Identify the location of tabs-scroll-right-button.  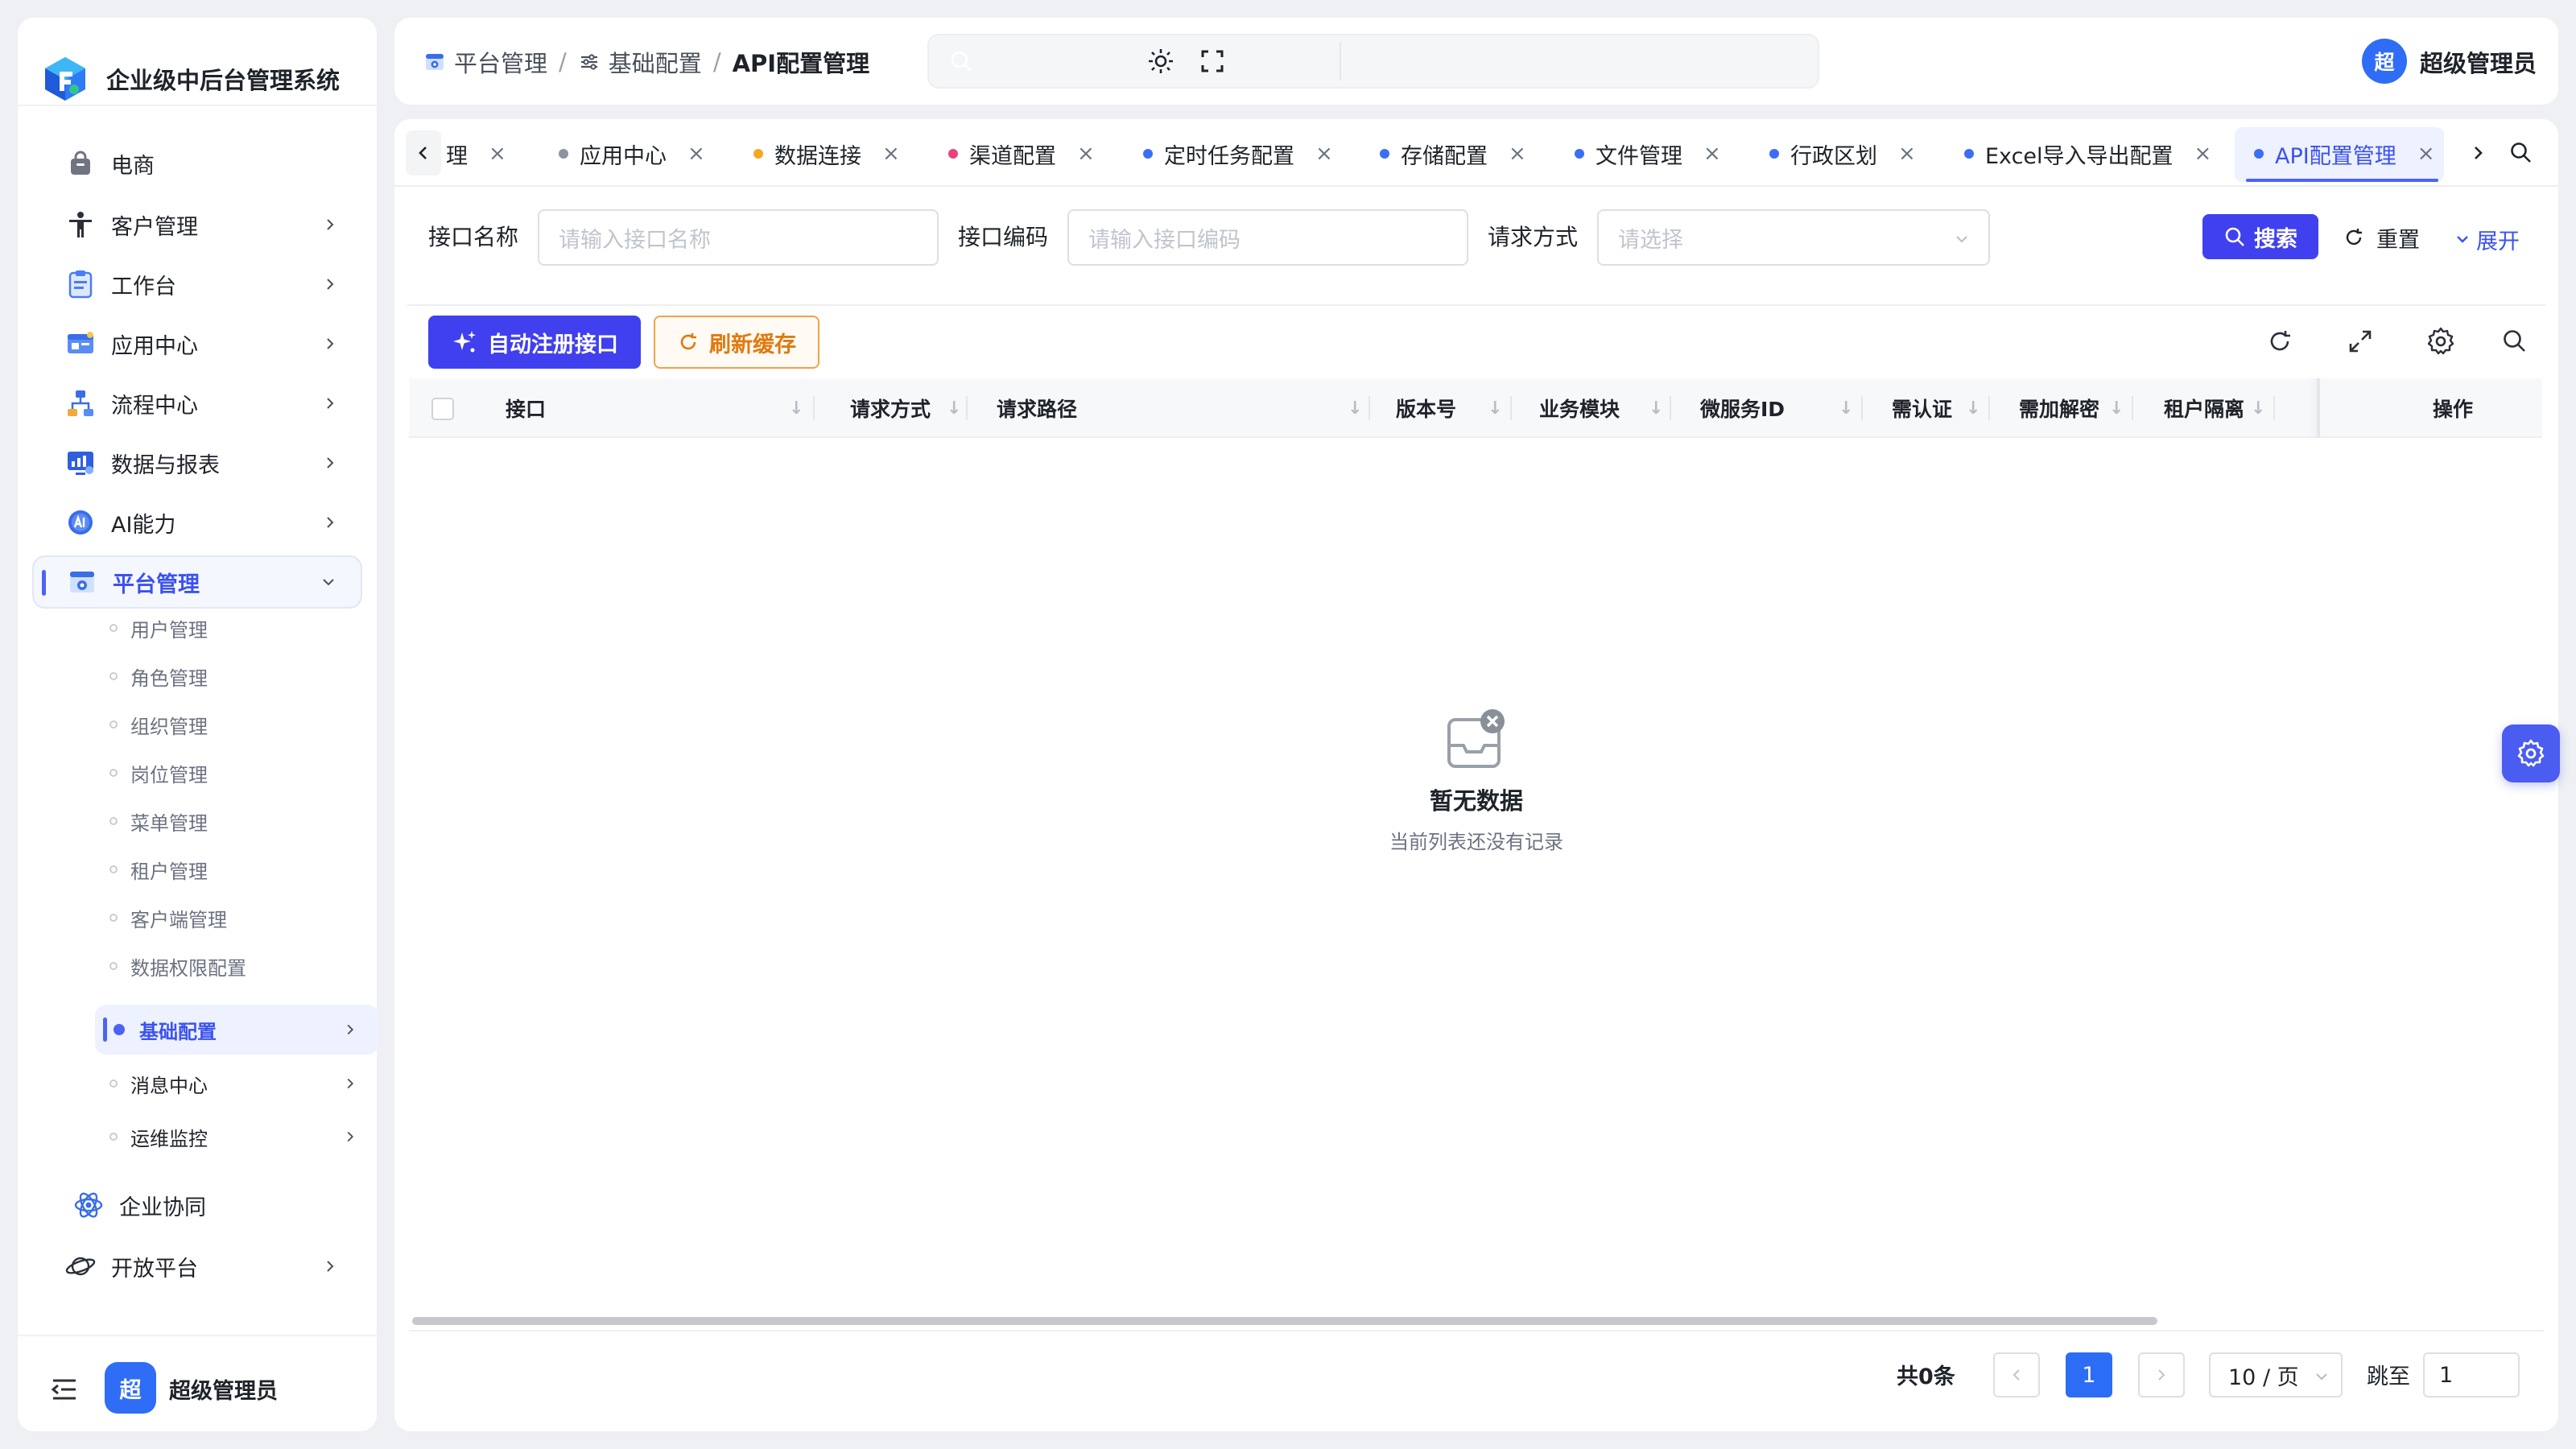
(2478, 152).